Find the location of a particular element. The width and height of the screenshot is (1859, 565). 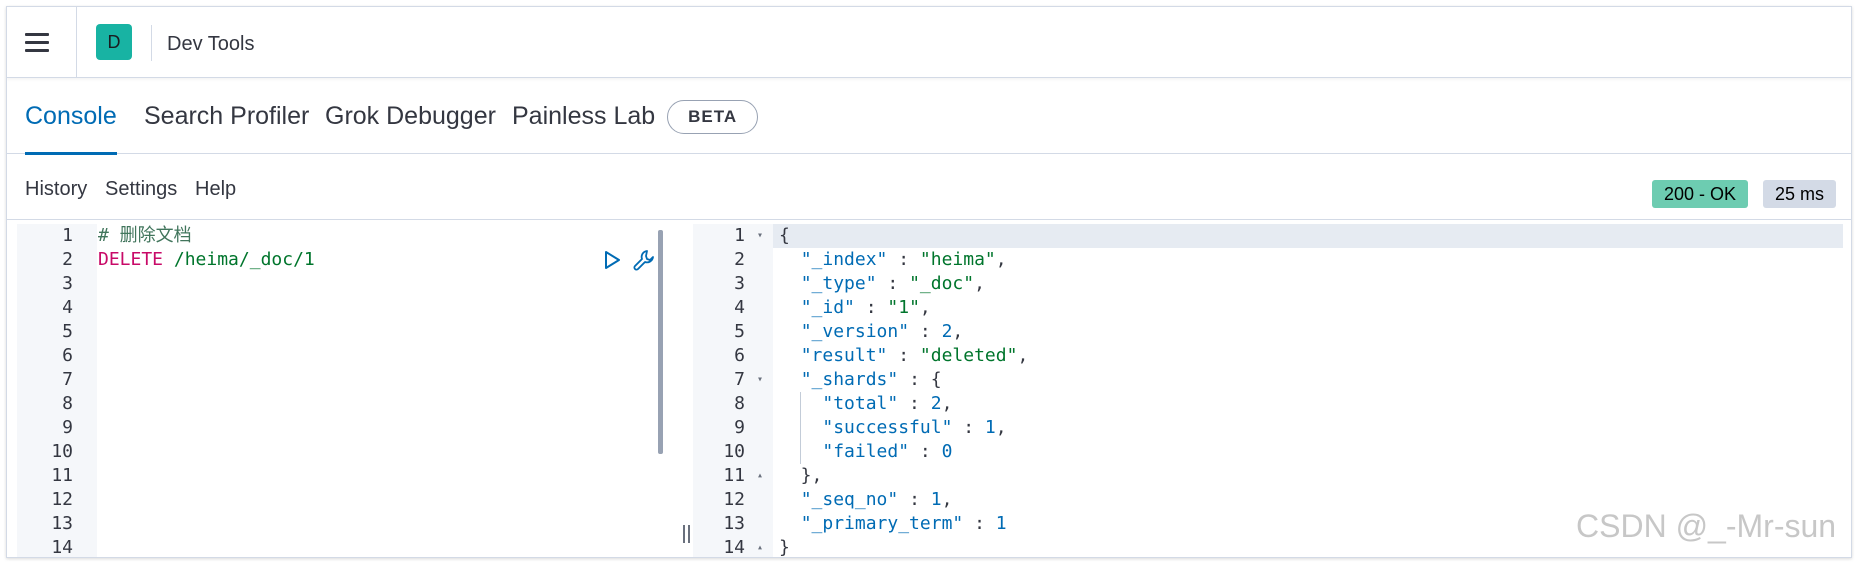

response-line: }, is located at coordinates (801, 475).